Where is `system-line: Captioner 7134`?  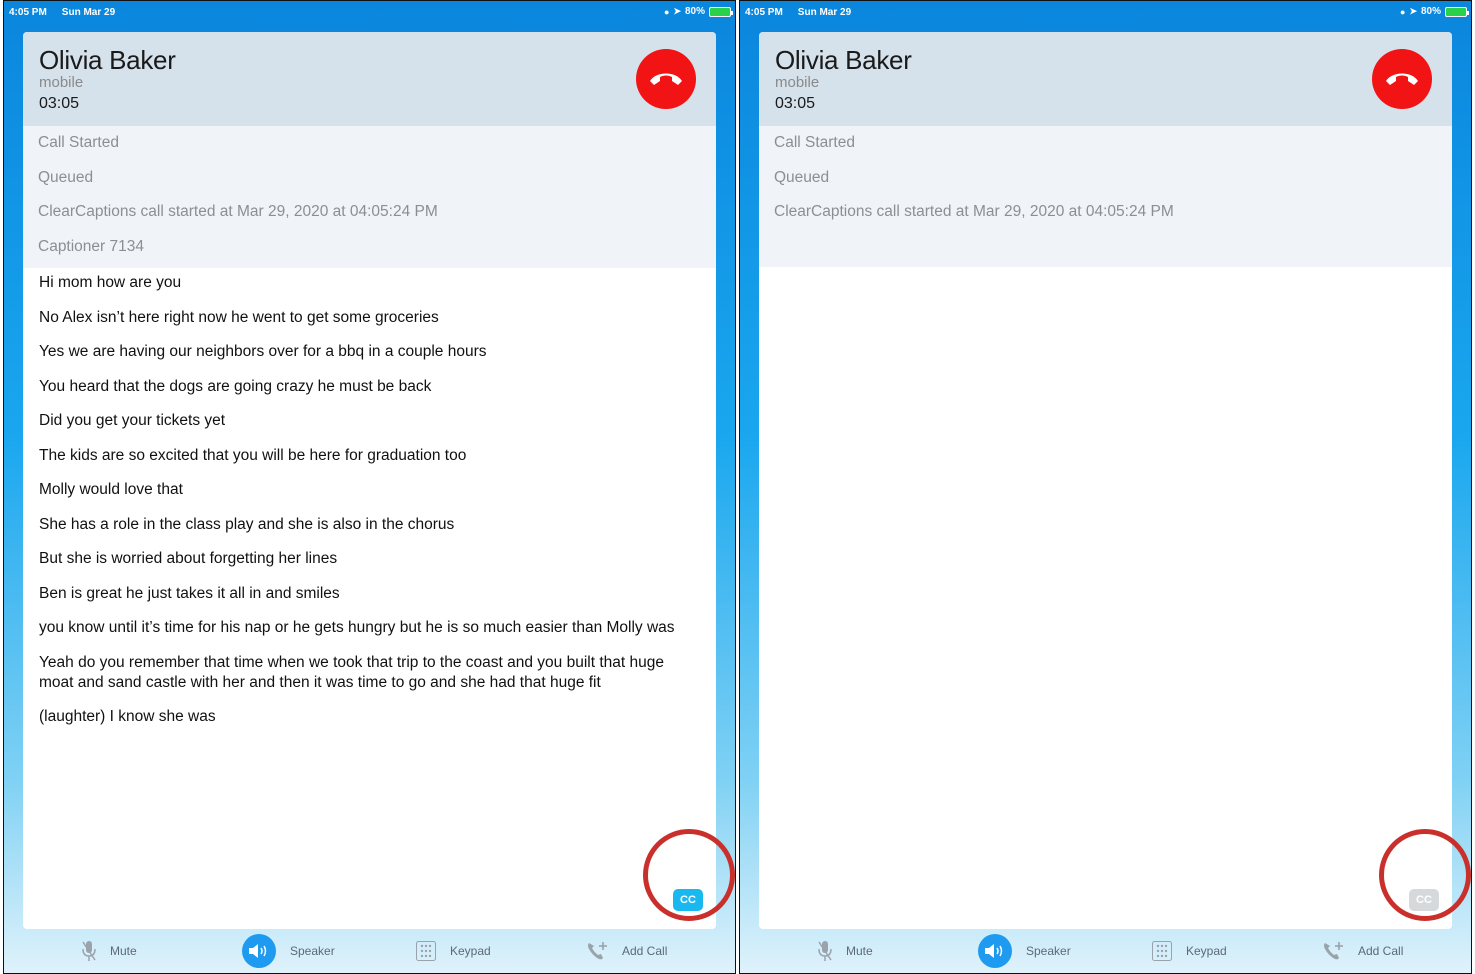
system-line: Captioner 7134 is located at coordinates (91, 246).